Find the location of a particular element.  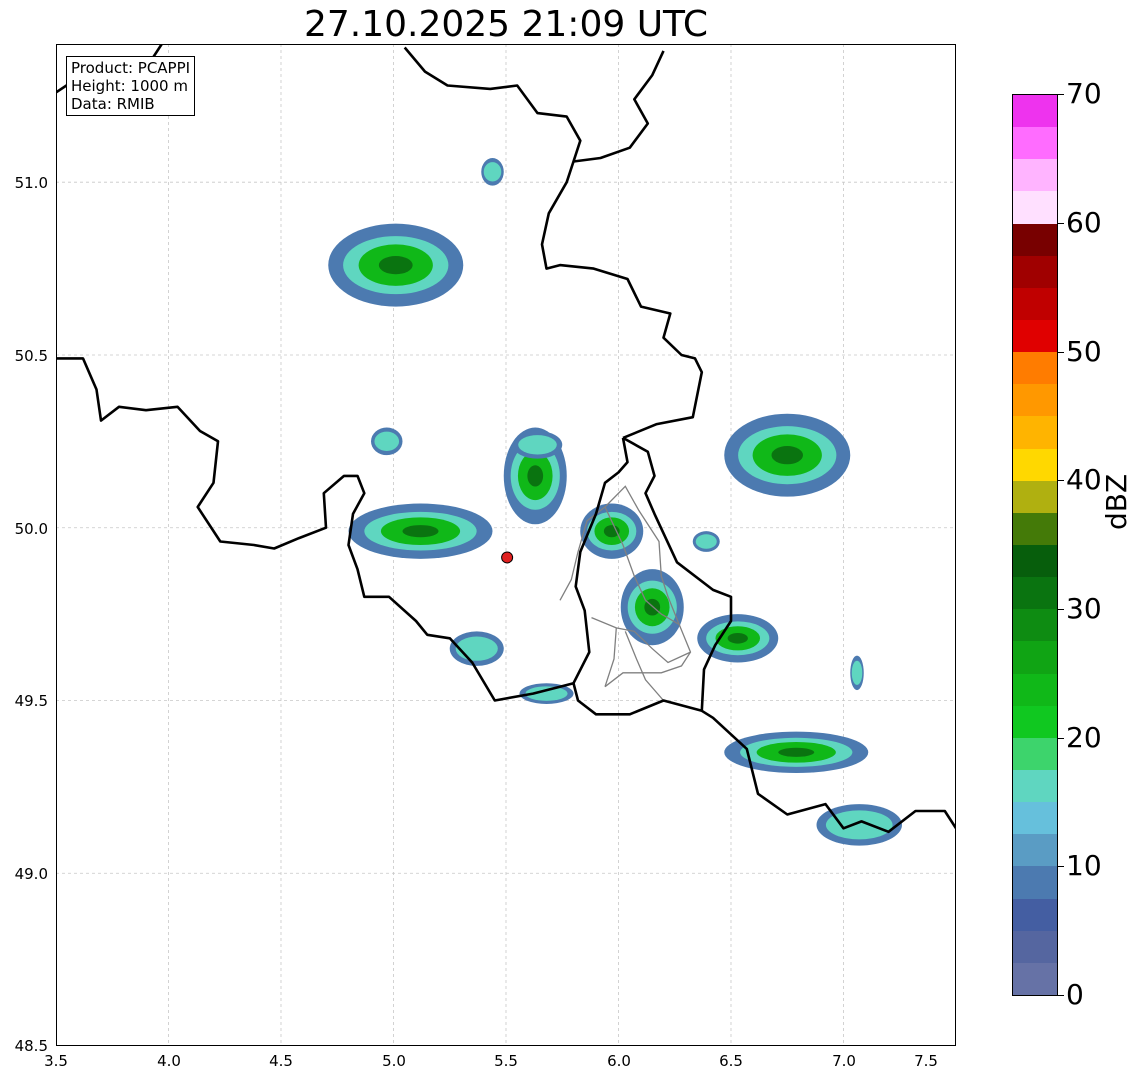

x-tick-label: 6.5 is located at coordinates (731, 1061).